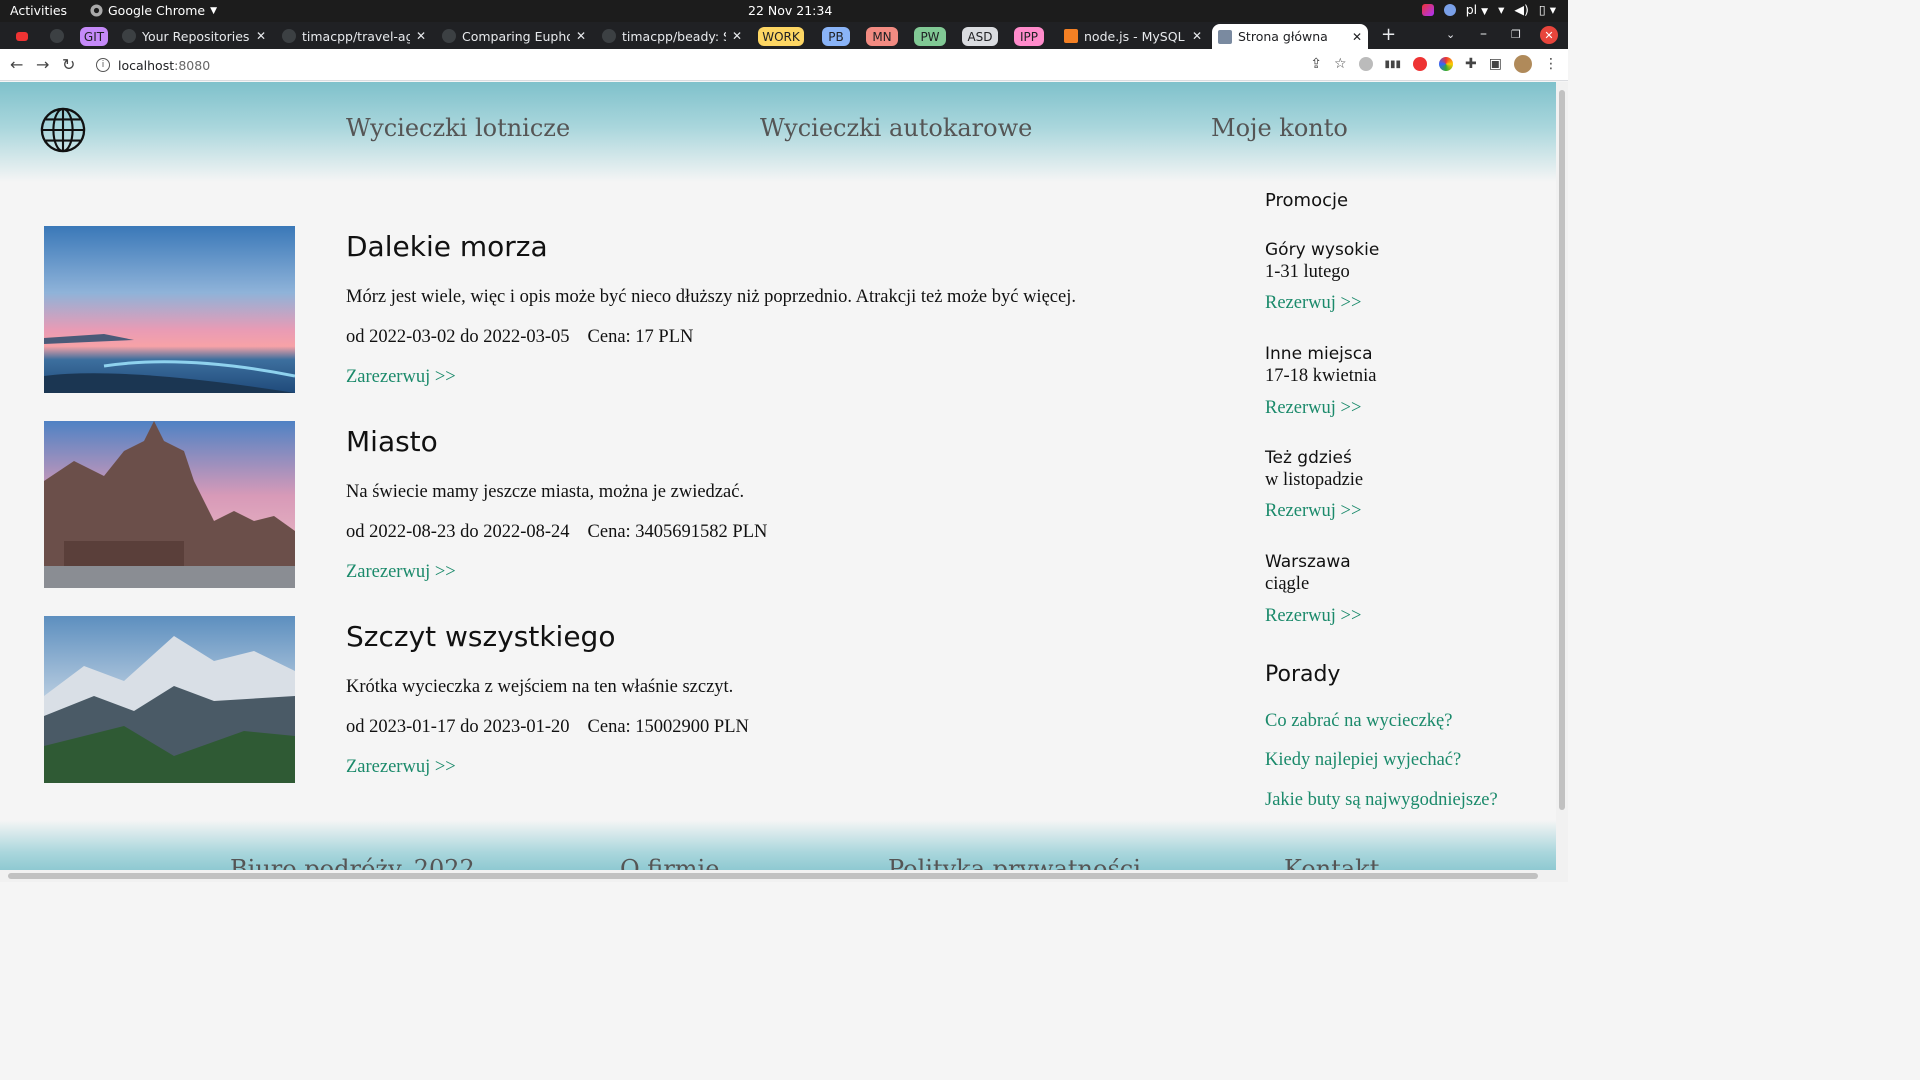 Image resolution: width=1920 pixels, height=1080 pixels. What do you see at coordinates (669, 862) in the screenshot?
I see `footer-about-link: O firmie` at bounding box center [669, 862].